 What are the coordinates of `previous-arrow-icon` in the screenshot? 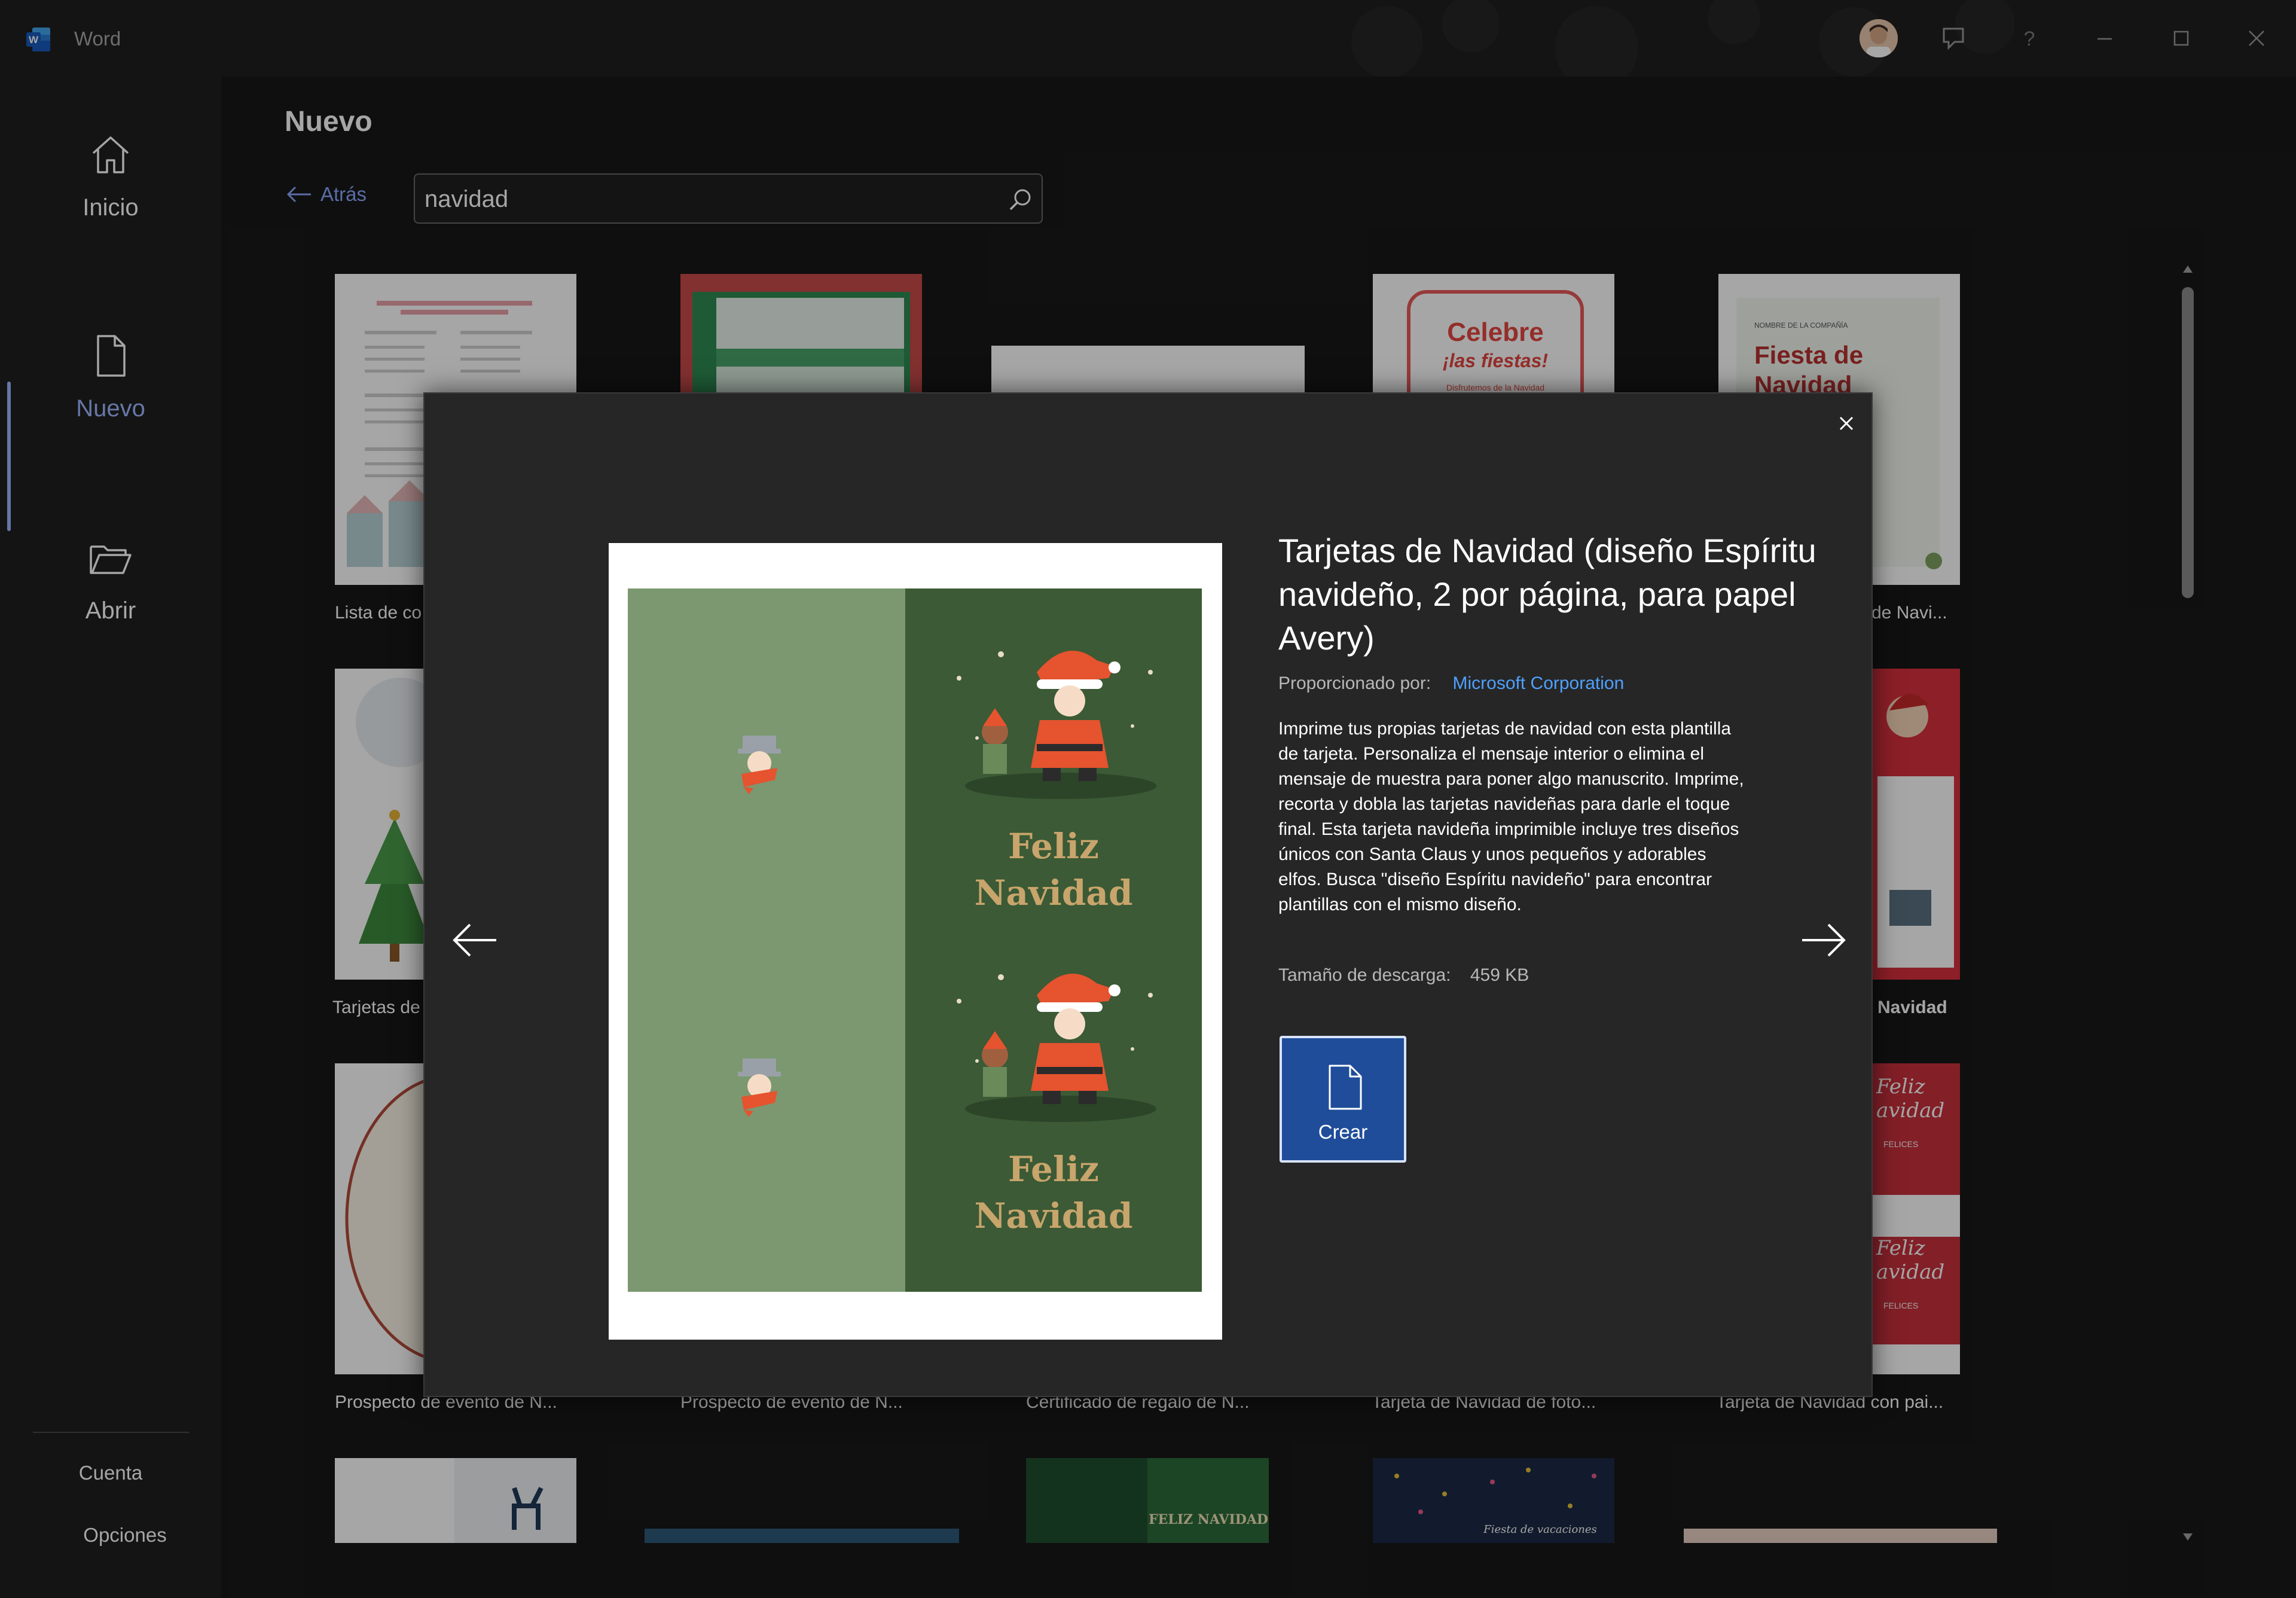 It's located at (474, 940).